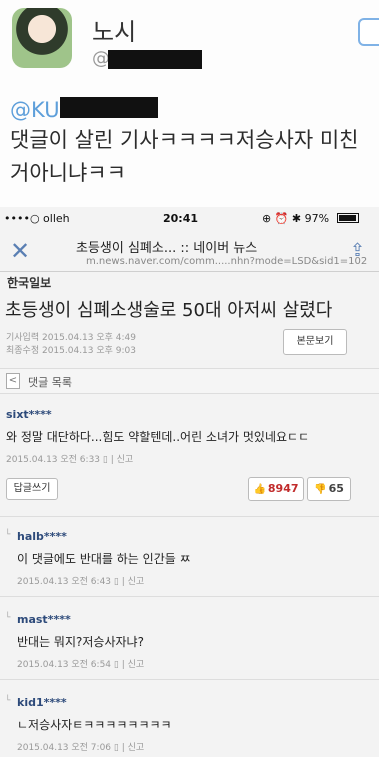  Describe the element at coordinates (368, 32) in the screenshot. I see `follow-button` at that location.